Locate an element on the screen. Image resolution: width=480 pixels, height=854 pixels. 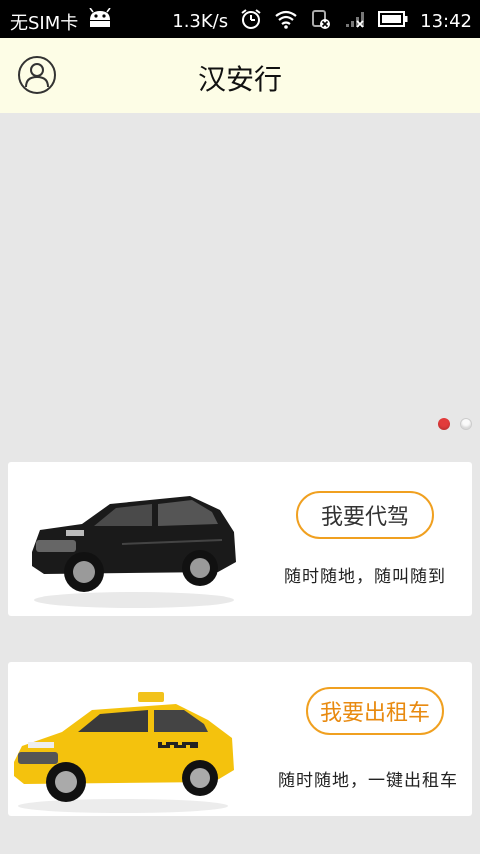
status-left: 无SIM卡 is located at coordinates (62, 21).